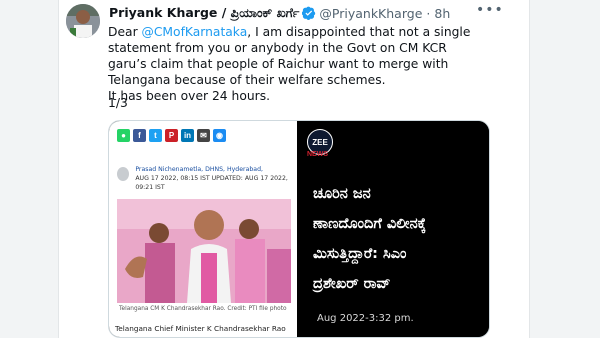 Image resolution: width=600 pixels, height=338 pixels. What do you see at coordinates (123, 135) in the screenshot?
I see `whatsapp-icon: ●` at bounding box center [123, 135].